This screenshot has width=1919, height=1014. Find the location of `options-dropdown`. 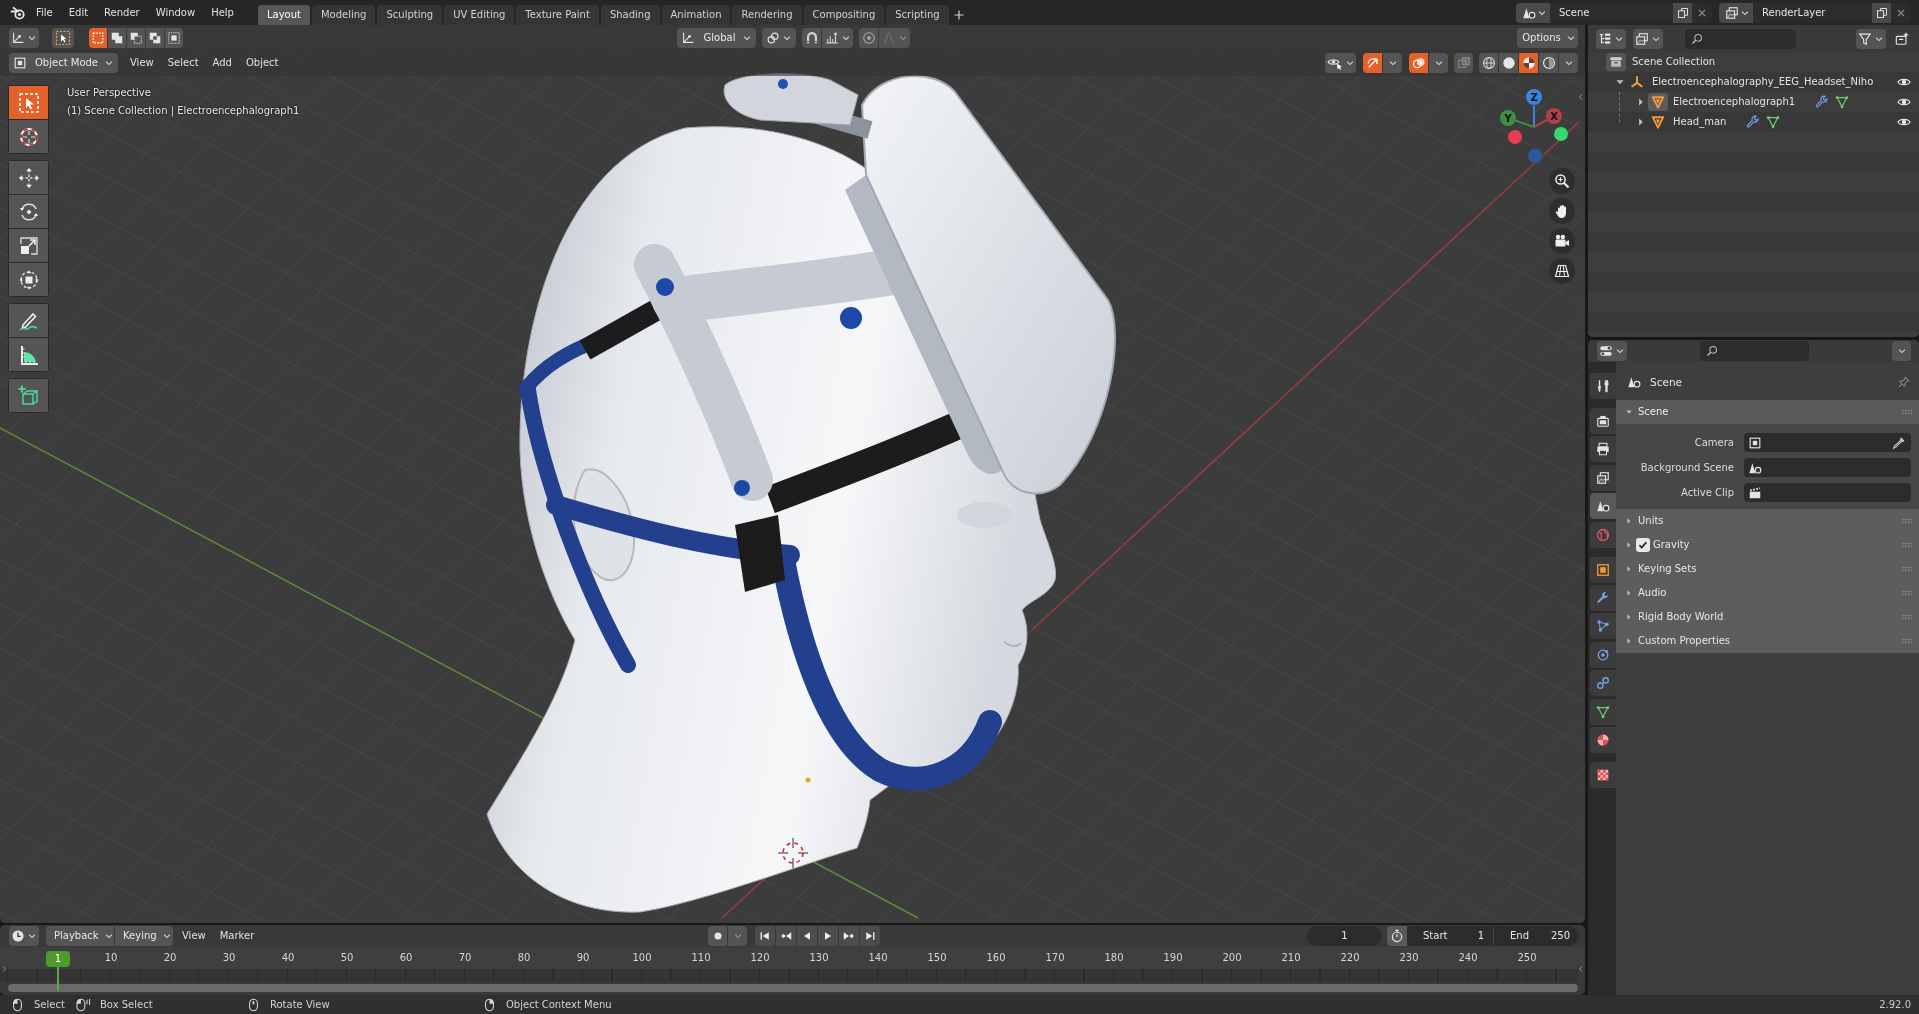

options-dropdown is located at coordinates (1901, 351).